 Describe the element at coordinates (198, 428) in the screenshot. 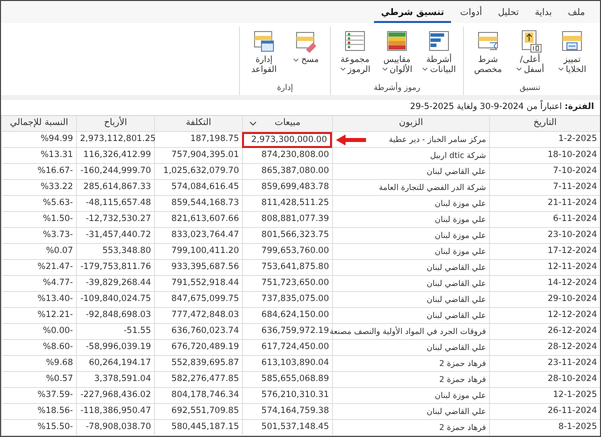

I see `table-cell: 580,445,187.15` at that location.